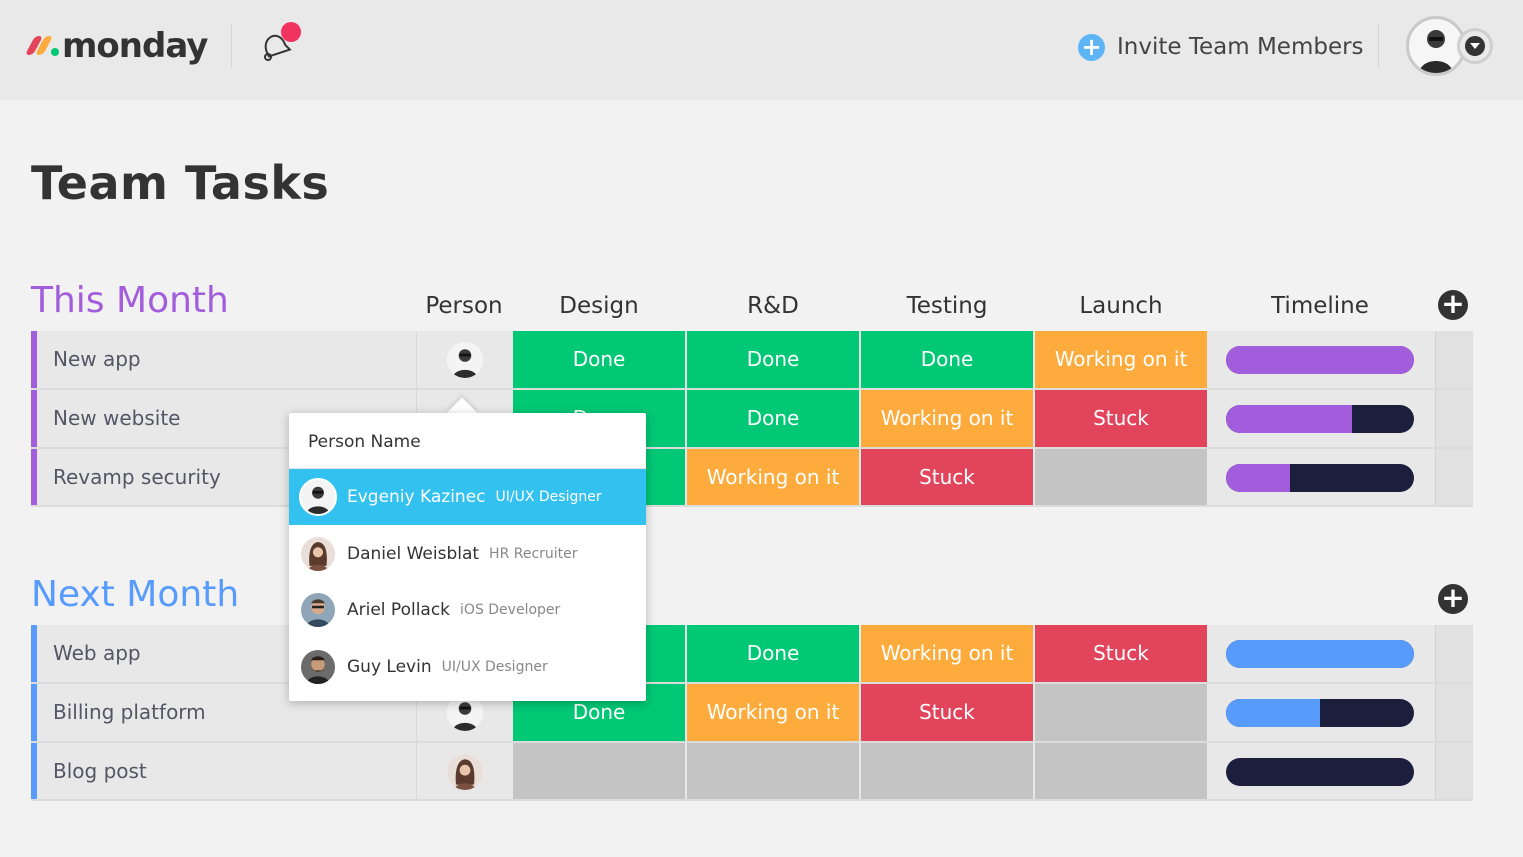 This screenshot has height=857, width=1523. I want to click on logo-mark-icon, so click(42, 46).